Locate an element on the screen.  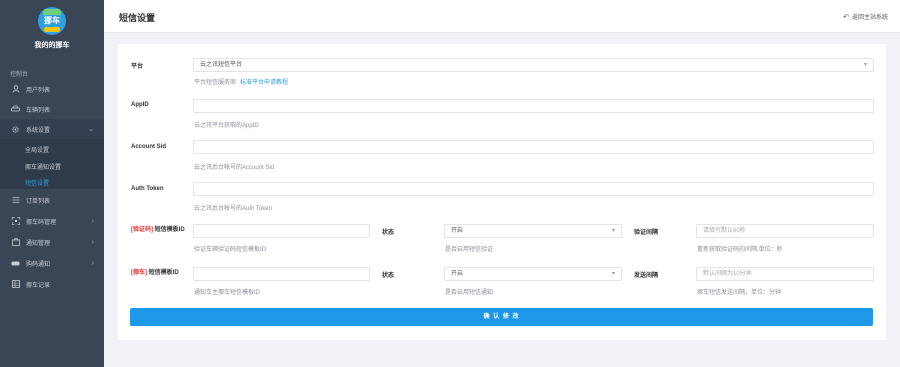
notify-status-value: 开启 is located at coordinates (457, 274).